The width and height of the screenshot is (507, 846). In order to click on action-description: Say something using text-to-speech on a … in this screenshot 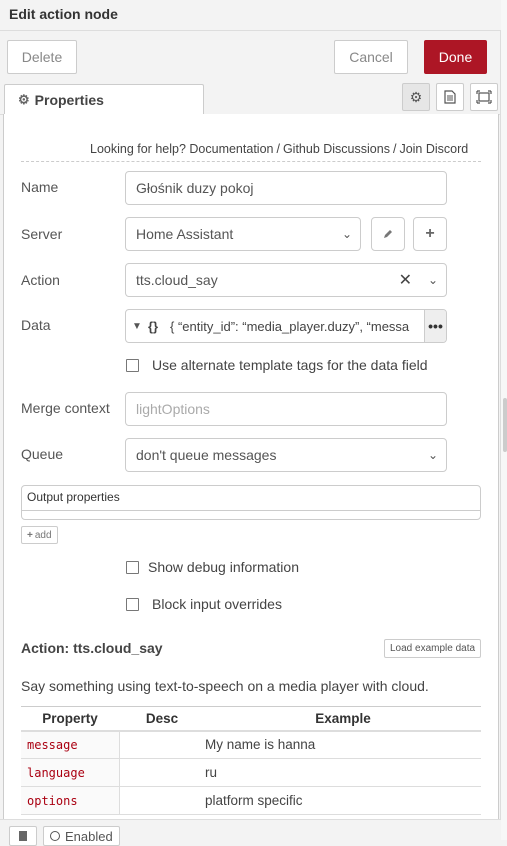, I will do `click(225, 686)`.